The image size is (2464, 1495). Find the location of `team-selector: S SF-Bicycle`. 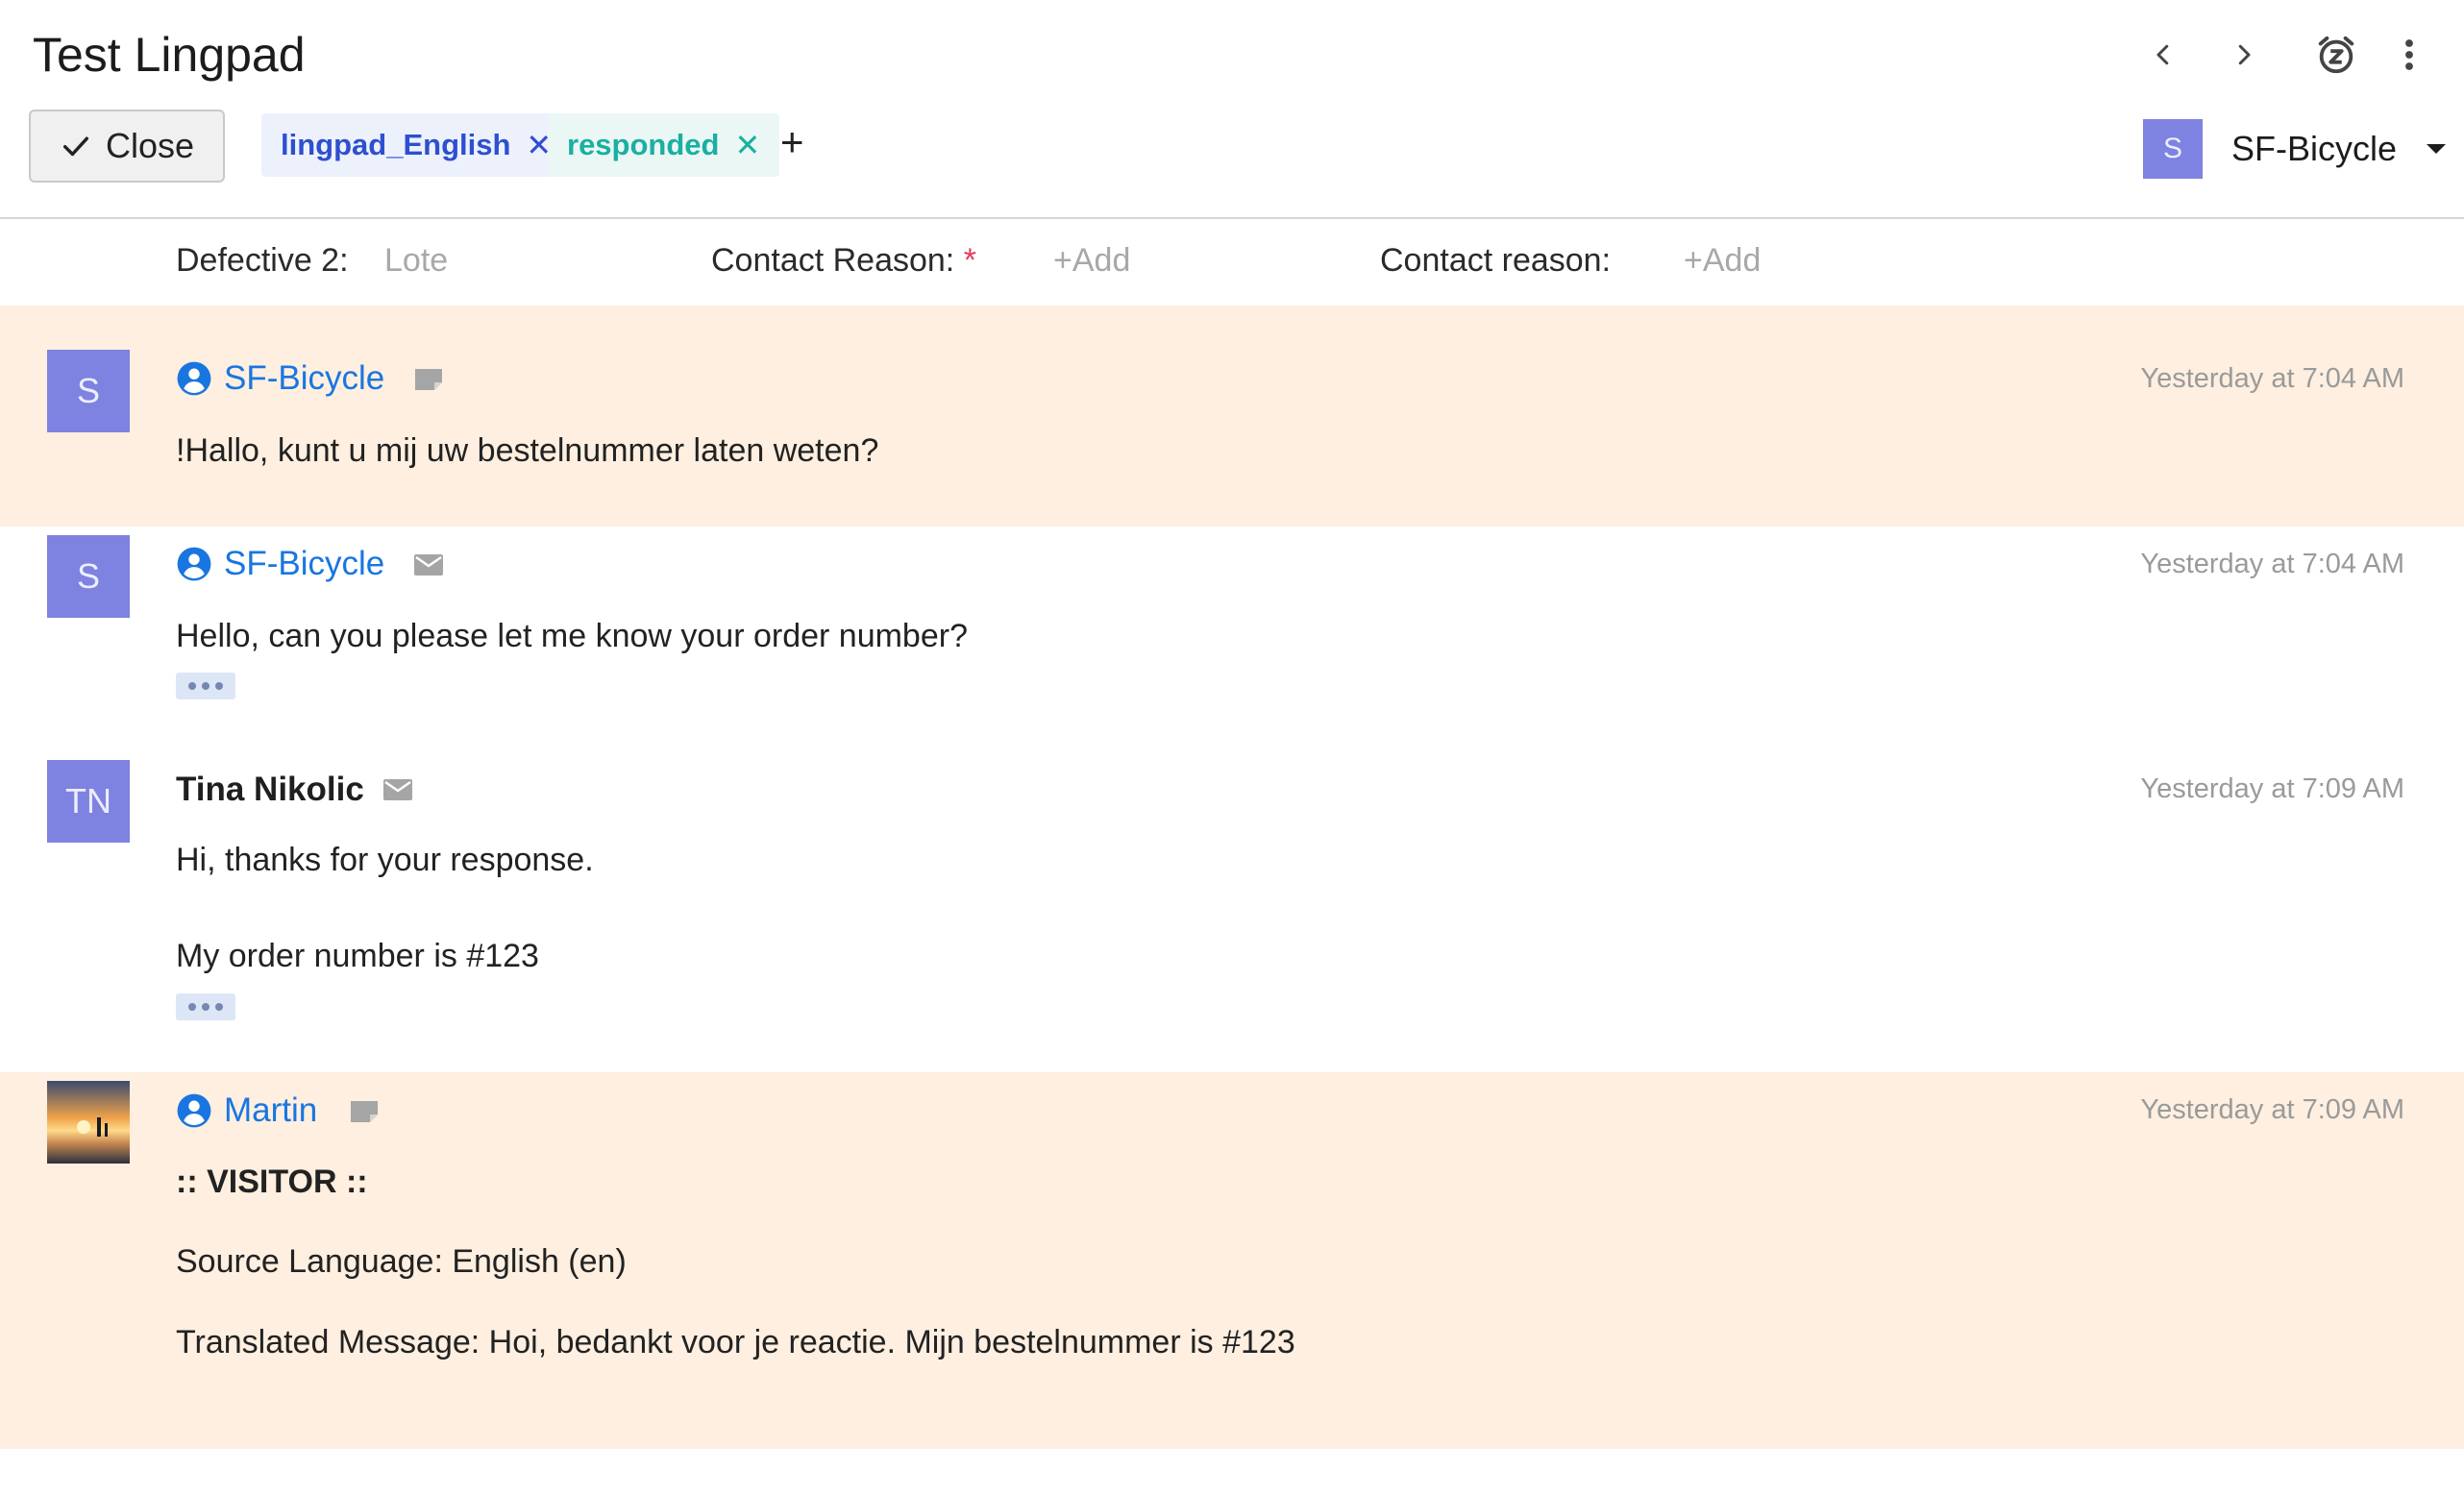

team-selector: S SF-Bicycle is located at coordinates (2295, 149).